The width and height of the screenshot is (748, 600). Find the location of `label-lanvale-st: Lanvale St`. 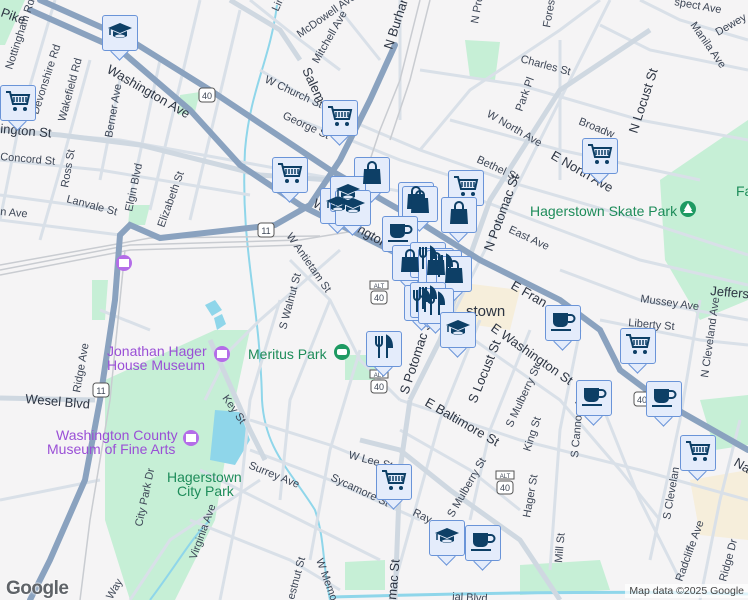

label-lanvale-st: Lanvale St is located at coordinates (91, 205).